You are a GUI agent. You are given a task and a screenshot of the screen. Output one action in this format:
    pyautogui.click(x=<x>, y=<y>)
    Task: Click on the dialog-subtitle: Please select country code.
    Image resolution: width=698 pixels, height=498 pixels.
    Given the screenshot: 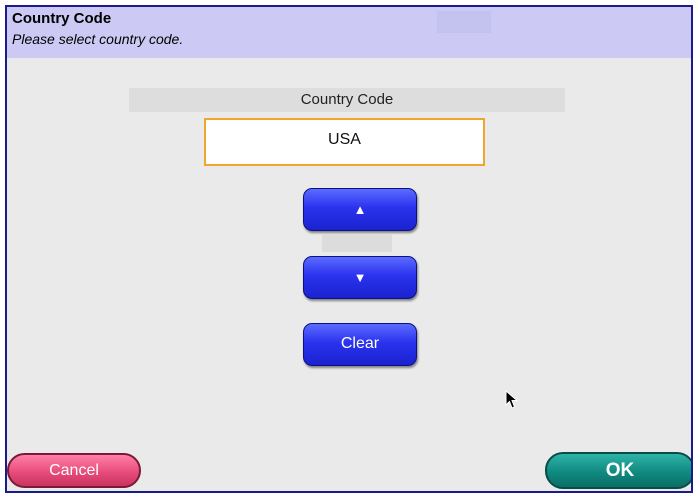 What is the action you would take?
    pyautogui.click(x=98, y=39)
    